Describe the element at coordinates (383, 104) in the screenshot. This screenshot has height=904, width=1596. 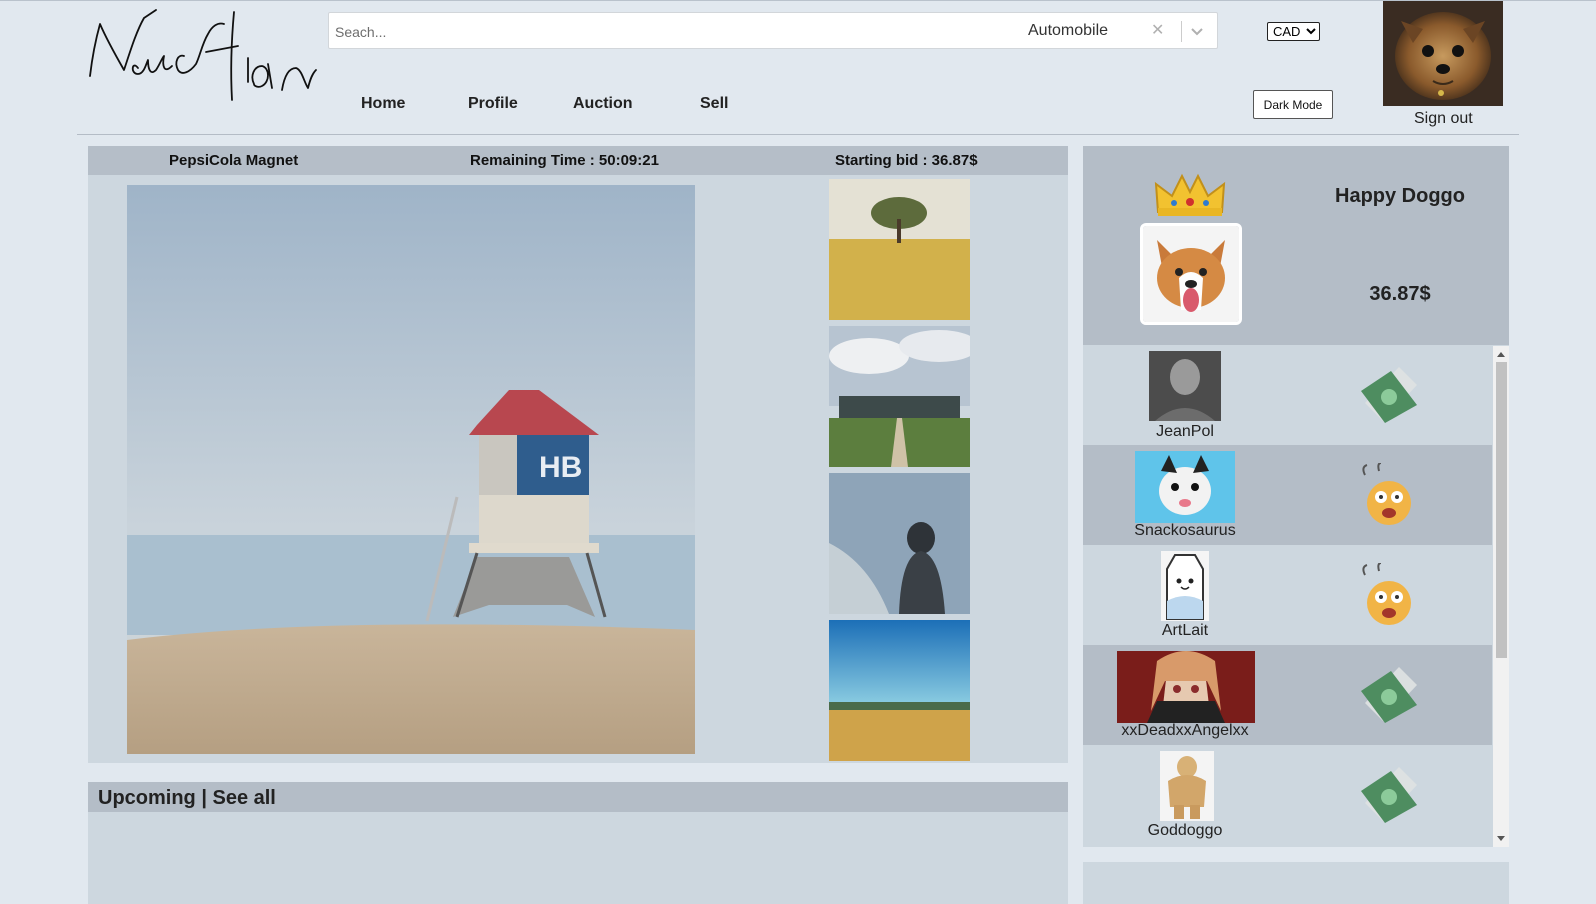
I see `nav-home: Home` at that location.